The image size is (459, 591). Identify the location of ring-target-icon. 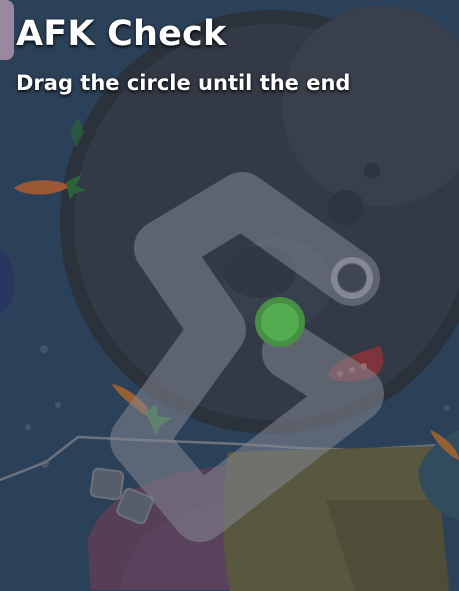
(352, 278).